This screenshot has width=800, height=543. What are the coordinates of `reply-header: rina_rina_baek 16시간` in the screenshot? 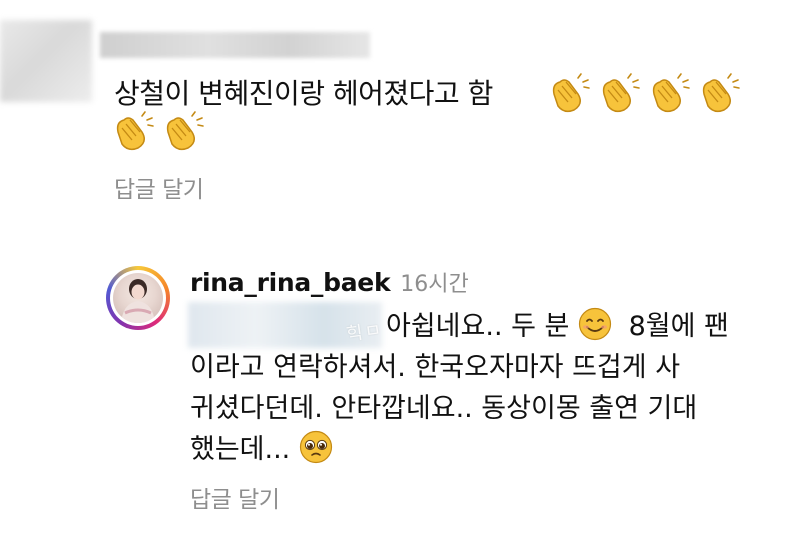 It's located at (329, 282).